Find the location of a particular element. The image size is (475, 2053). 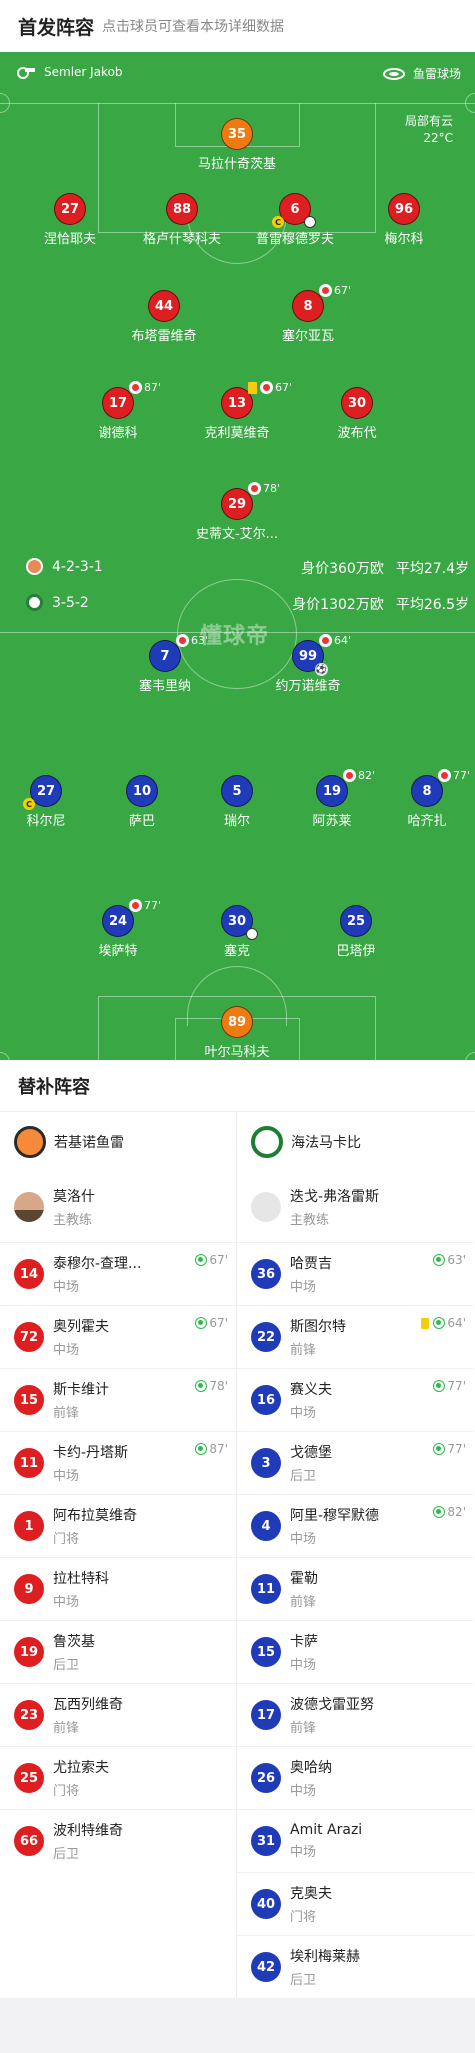

assist-icon: ⚽ is located at coordinates (321, 669).